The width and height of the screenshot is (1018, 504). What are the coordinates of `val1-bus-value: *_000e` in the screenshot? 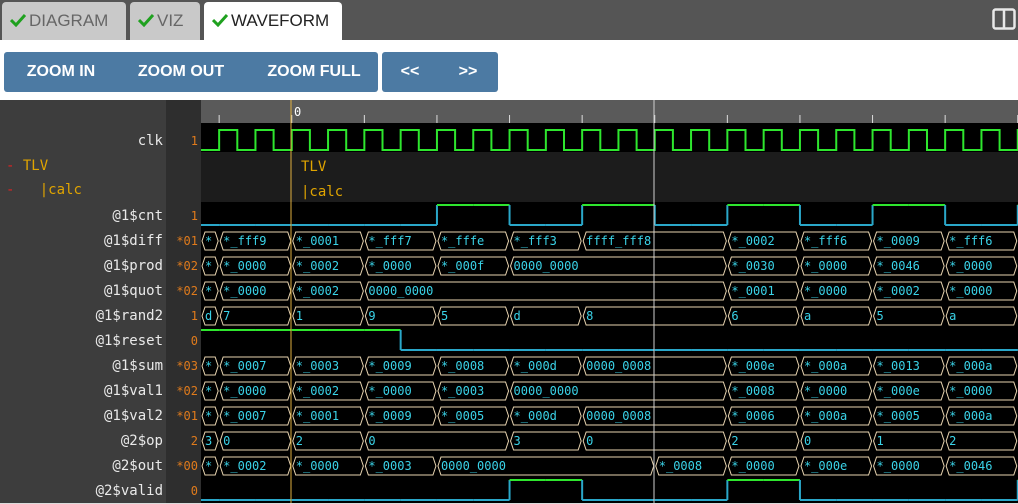 It's located at (898, 391).